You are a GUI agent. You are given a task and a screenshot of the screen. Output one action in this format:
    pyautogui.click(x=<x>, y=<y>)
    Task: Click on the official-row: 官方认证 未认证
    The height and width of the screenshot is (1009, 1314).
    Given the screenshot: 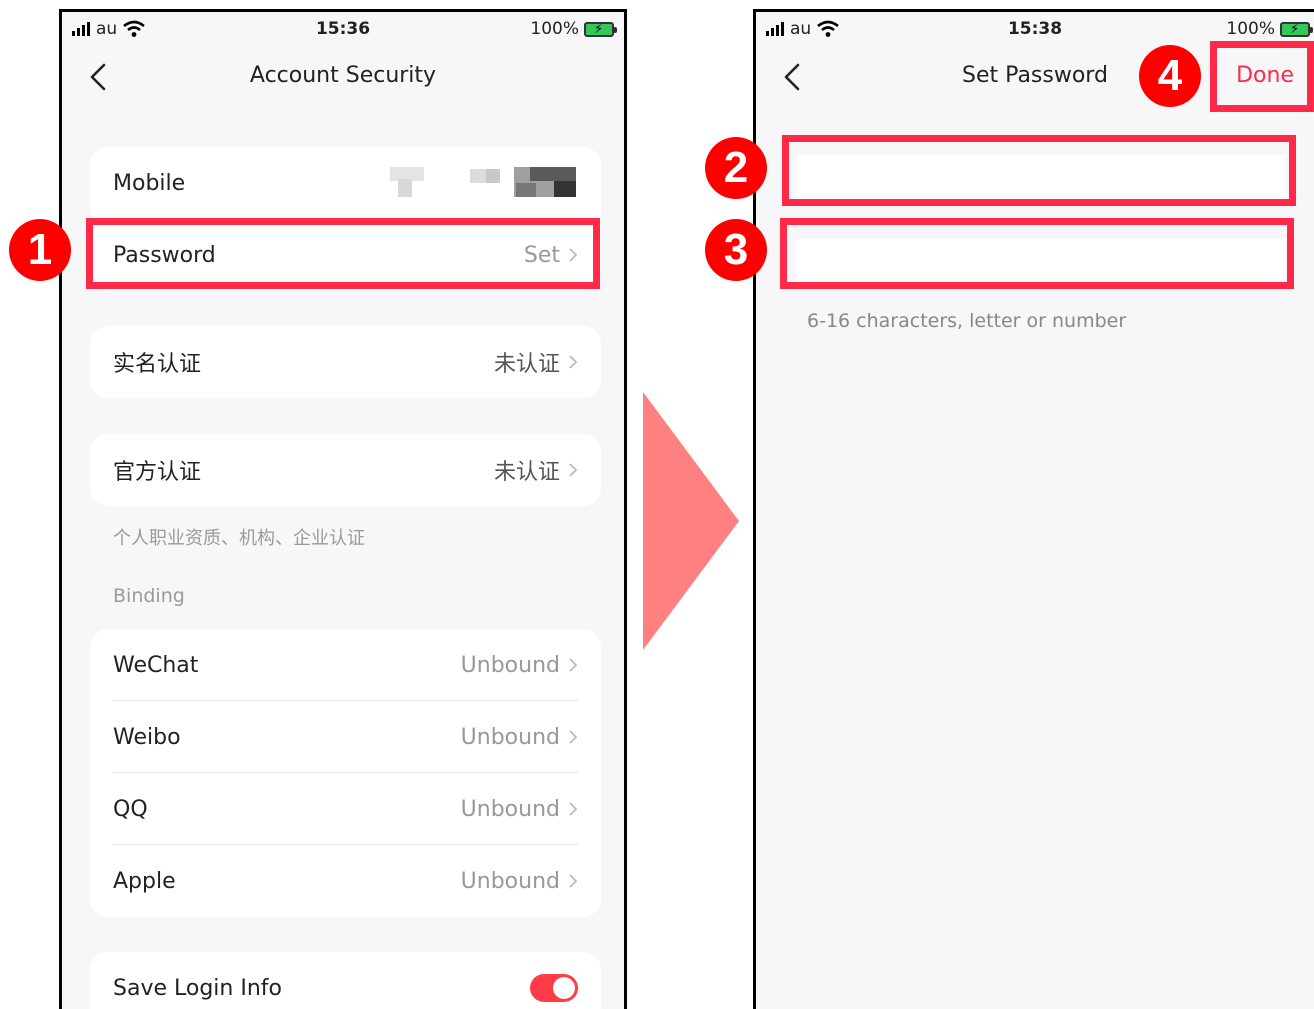 What is the action you would take?
    pyautogui.click(x=345, y=470)
    